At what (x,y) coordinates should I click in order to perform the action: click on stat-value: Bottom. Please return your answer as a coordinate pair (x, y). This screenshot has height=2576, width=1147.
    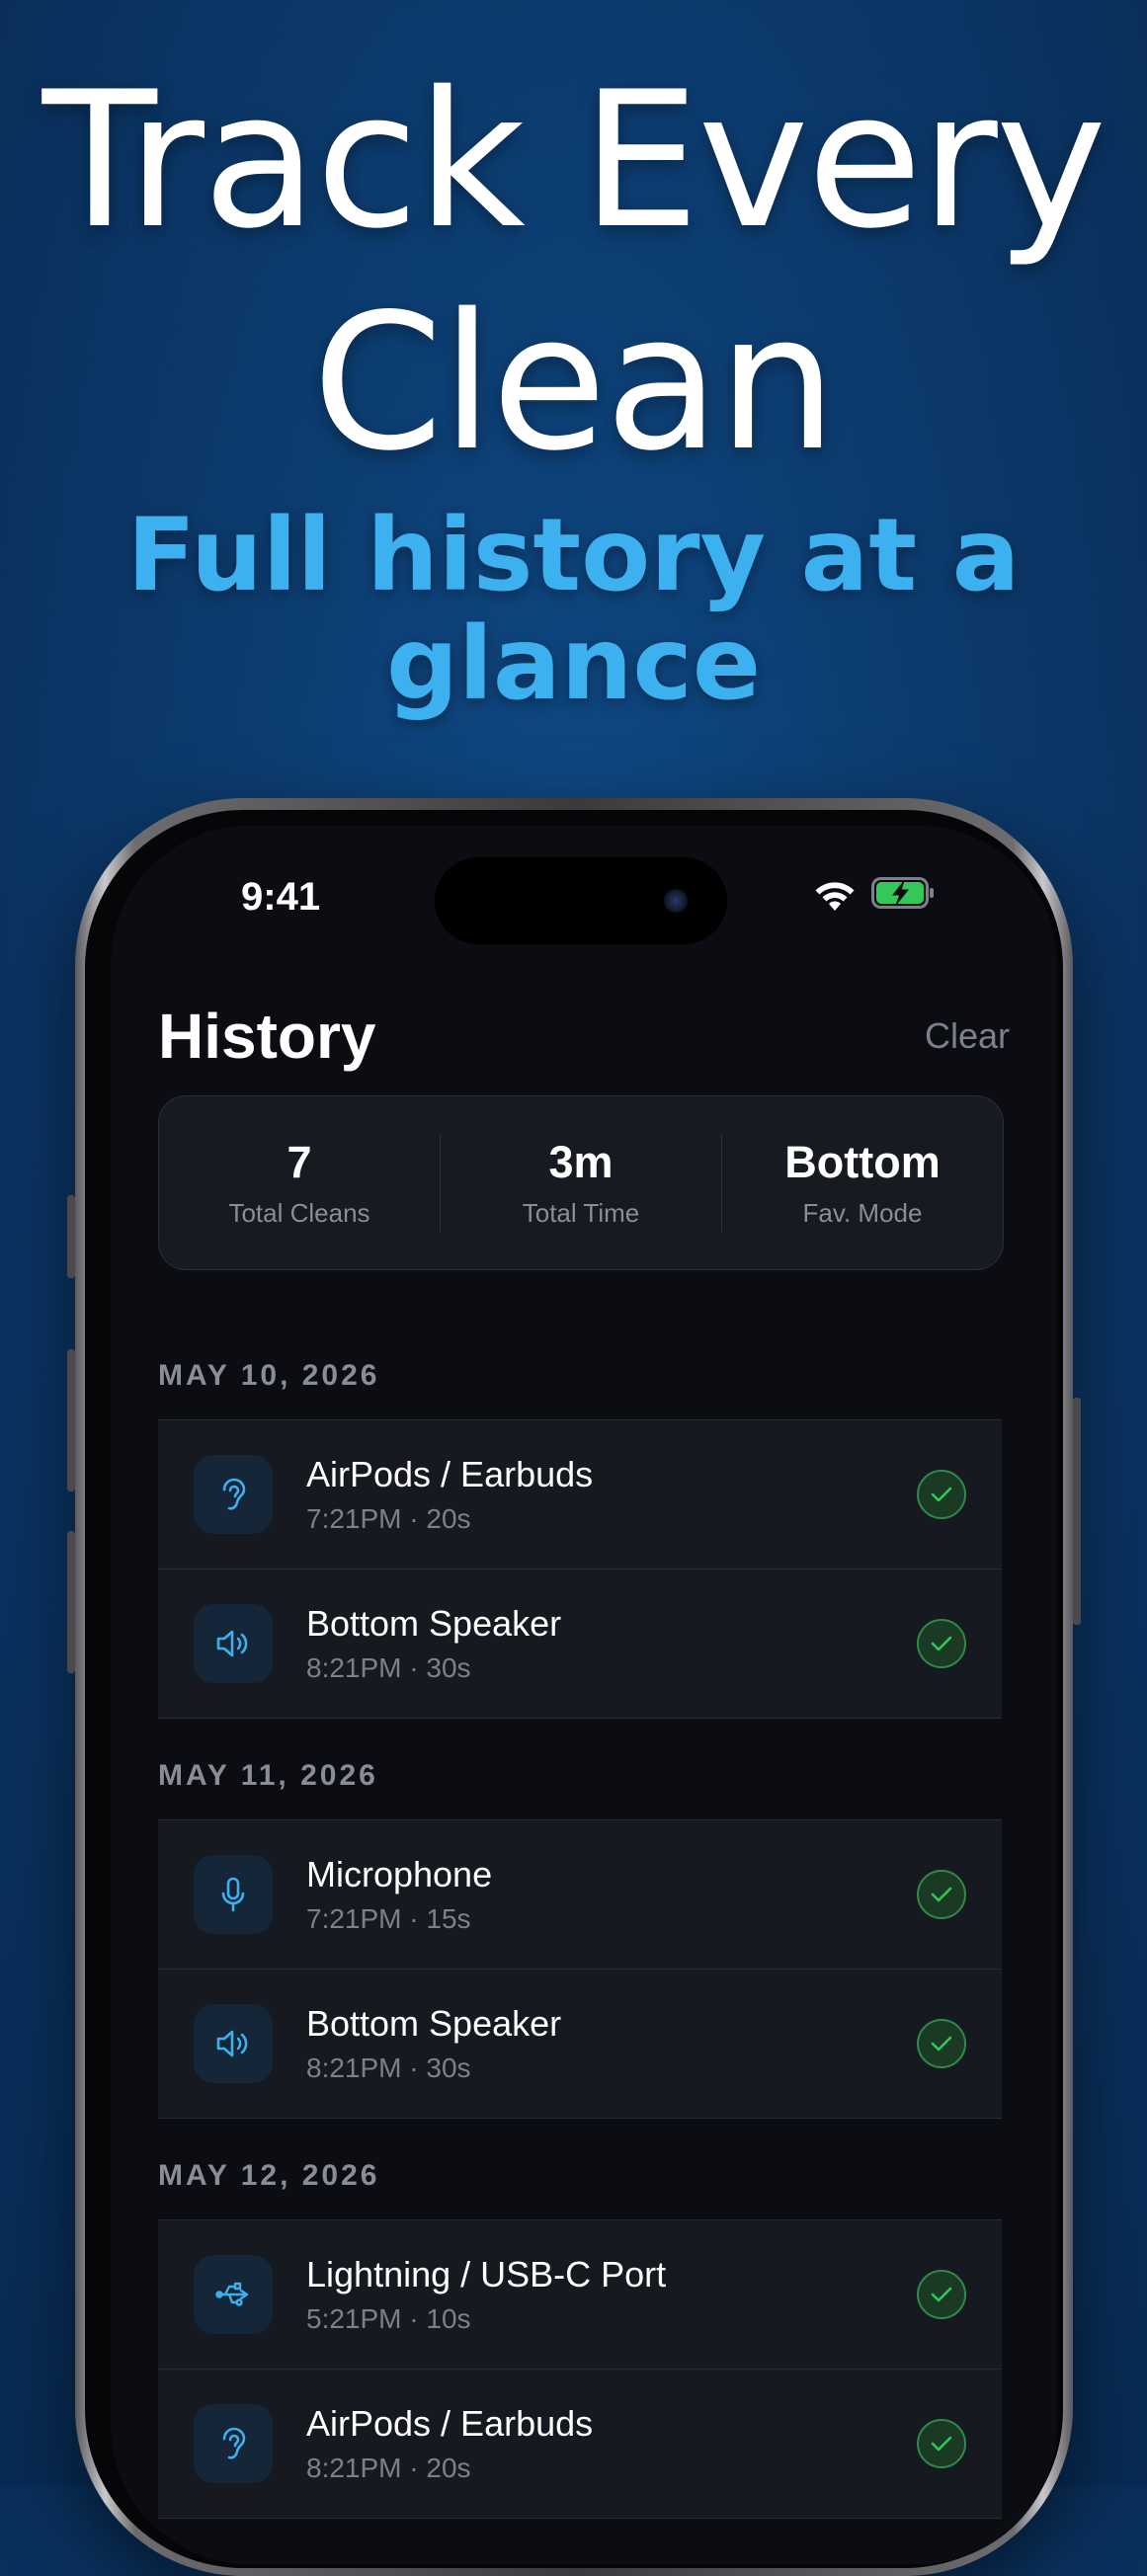
    Looking at the image, I should click on (862, 1162).